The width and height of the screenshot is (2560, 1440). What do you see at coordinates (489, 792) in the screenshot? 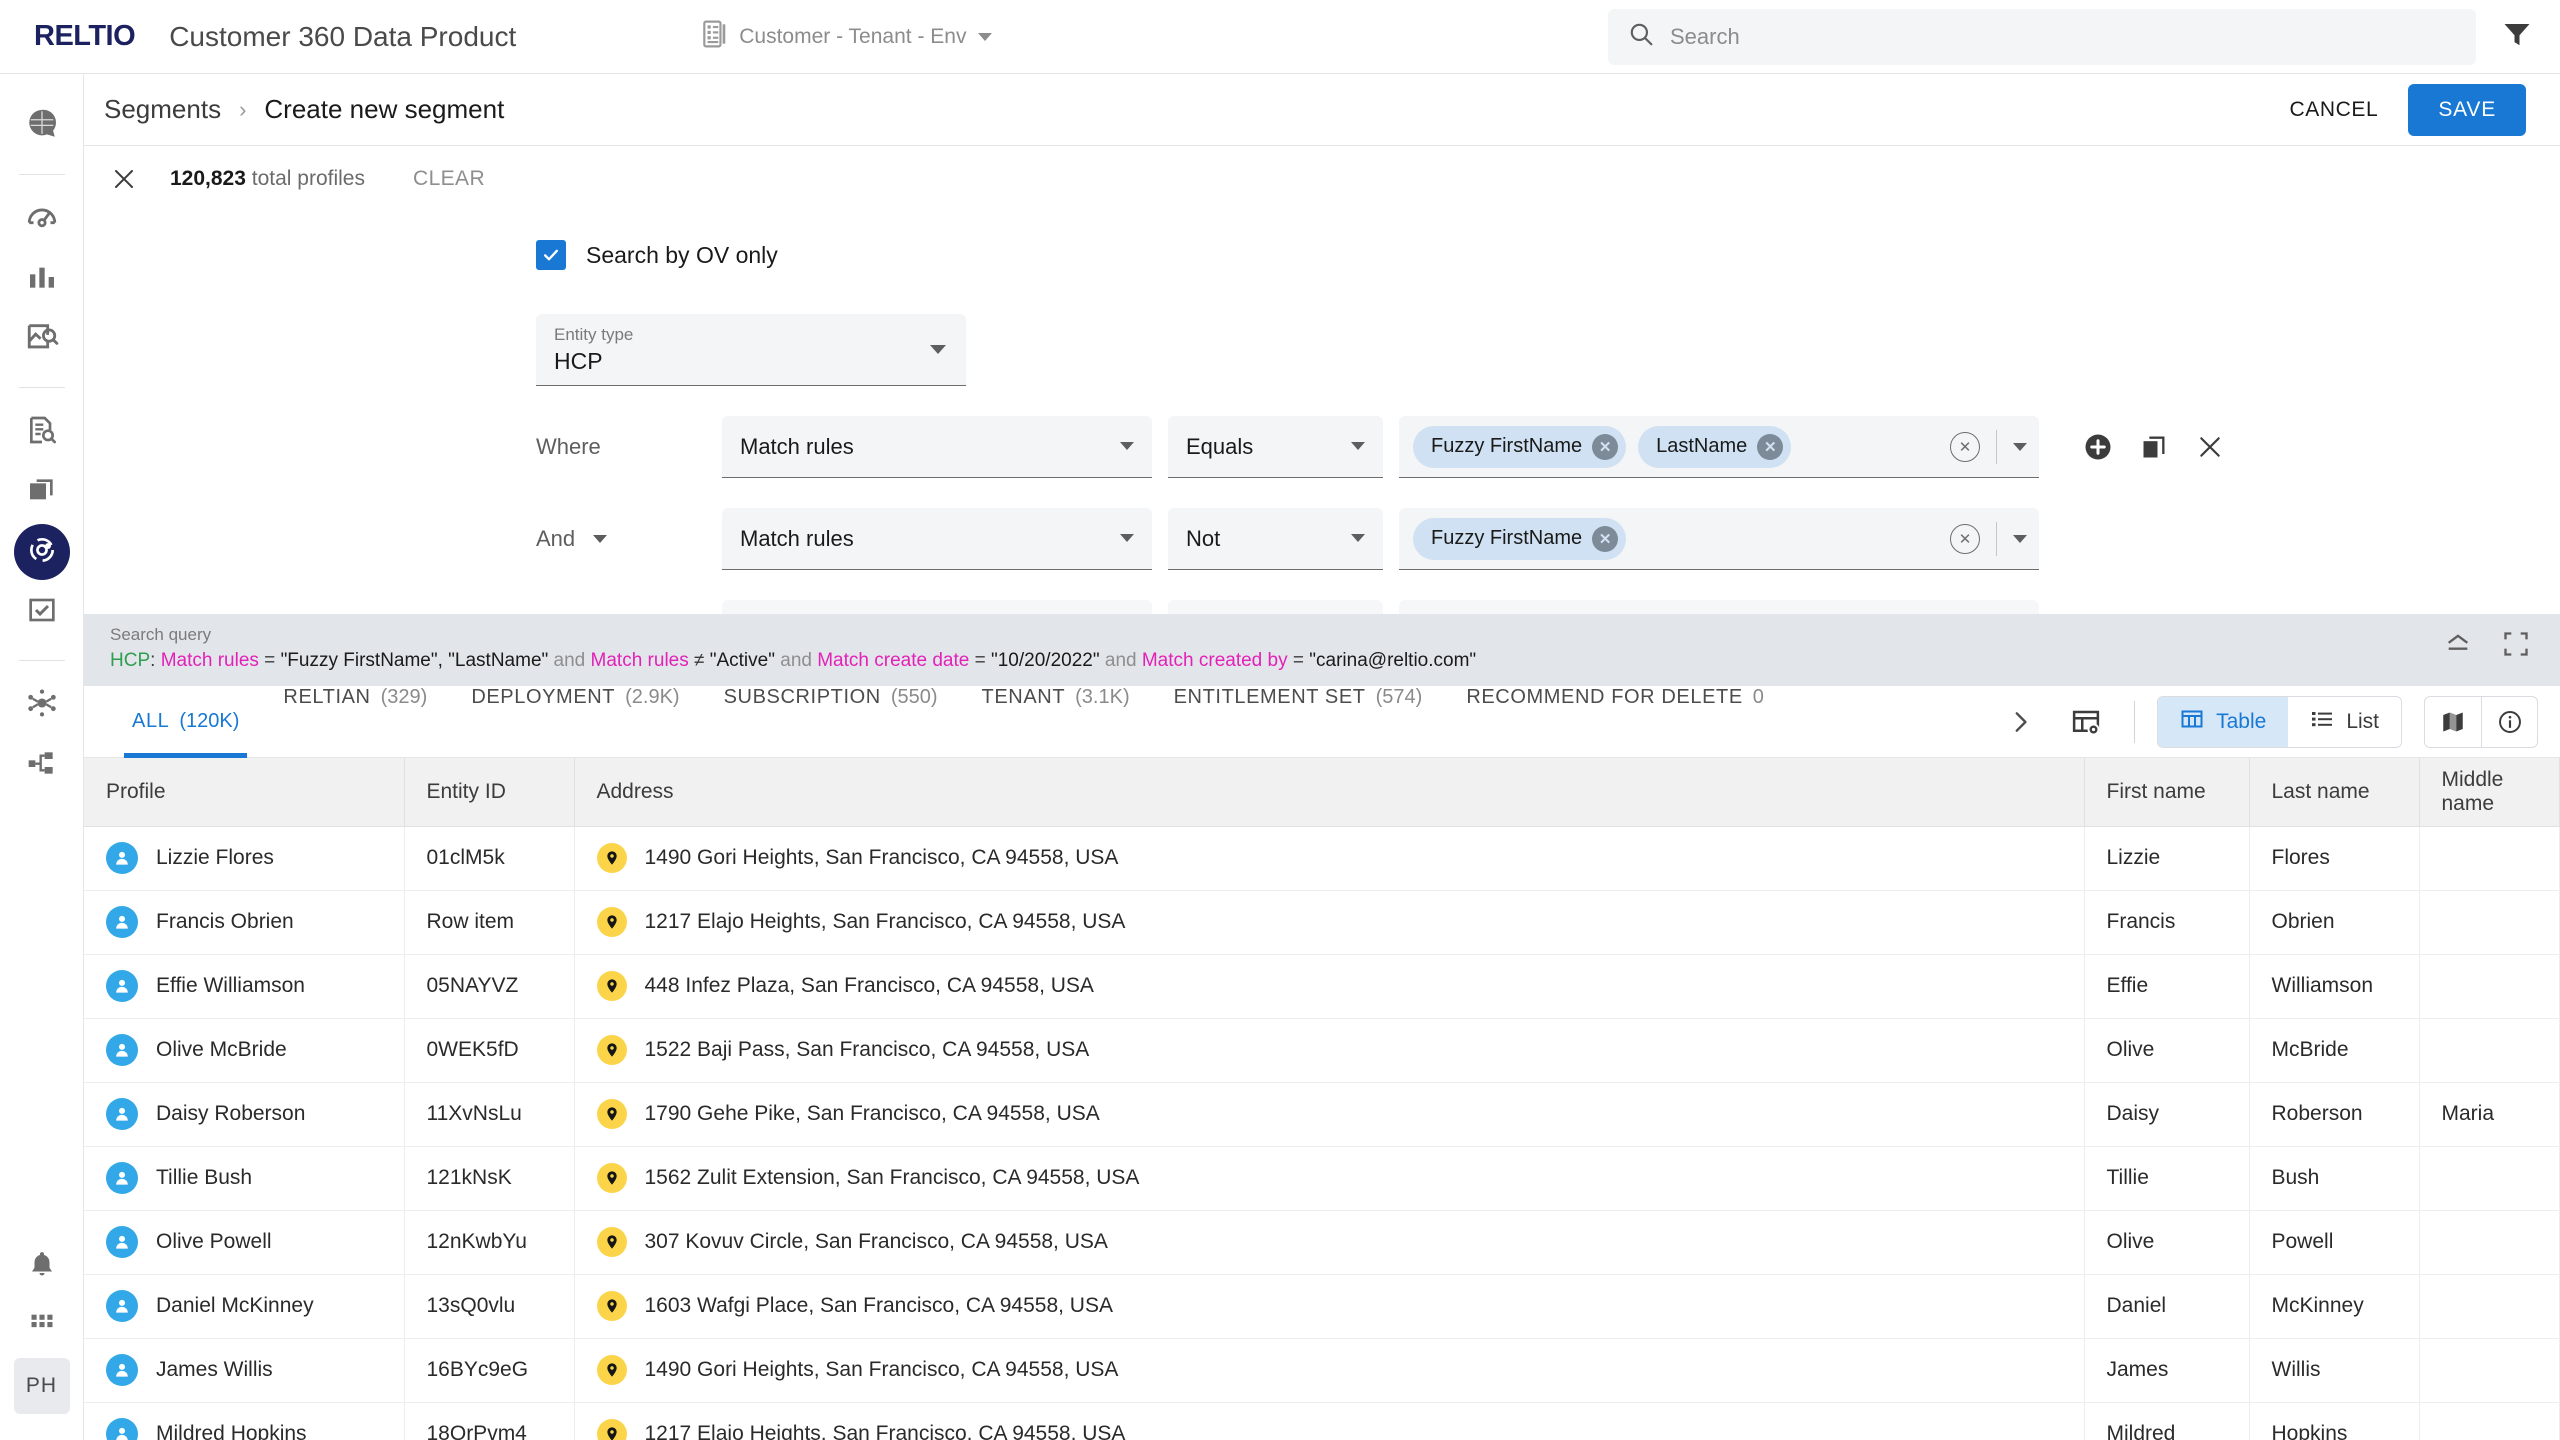
I see `column-header-entity-id: Entity ID` at bounding box center [489, 792].